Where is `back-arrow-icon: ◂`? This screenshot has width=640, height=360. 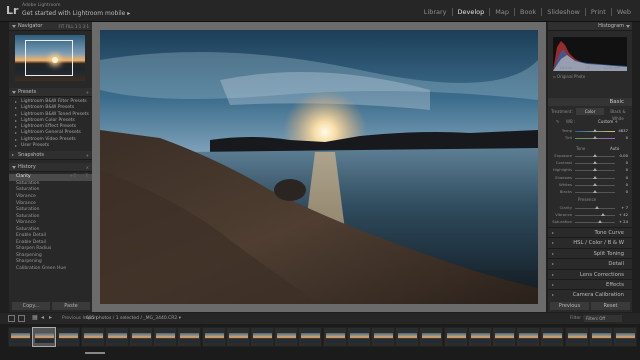 back-arrow-icon: ◂ is located at coordinates (44, 317).